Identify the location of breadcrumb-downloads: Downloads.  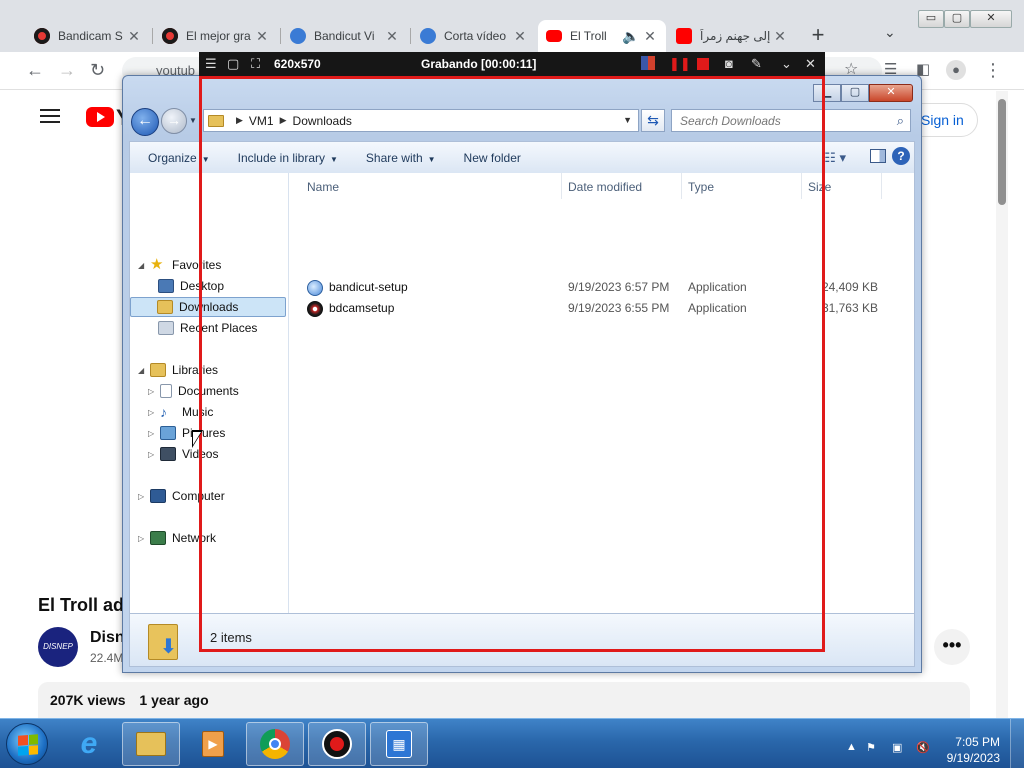
(322, 121).